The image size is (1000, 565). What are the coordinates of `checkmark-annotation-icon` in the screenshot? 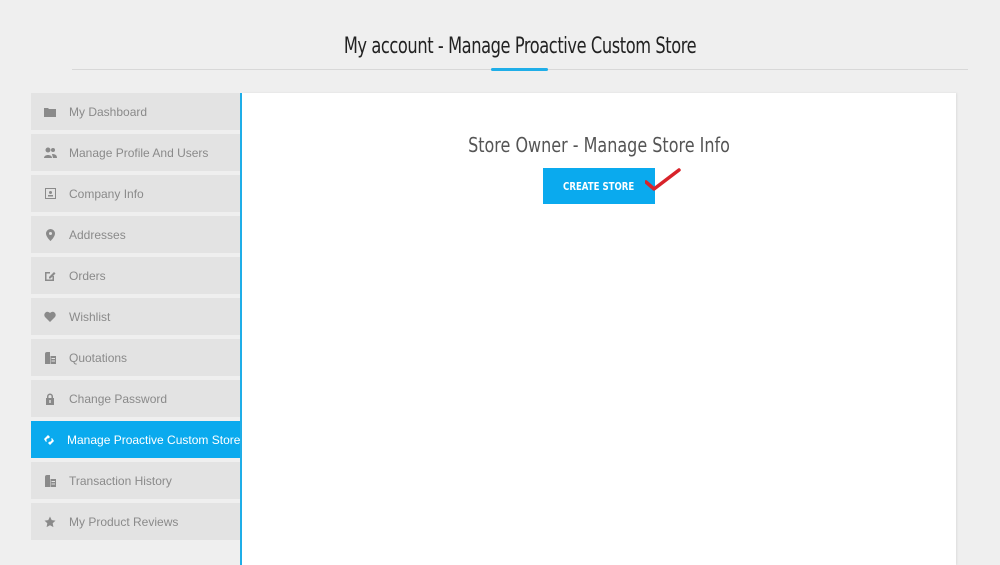 It's located at (663, 179).